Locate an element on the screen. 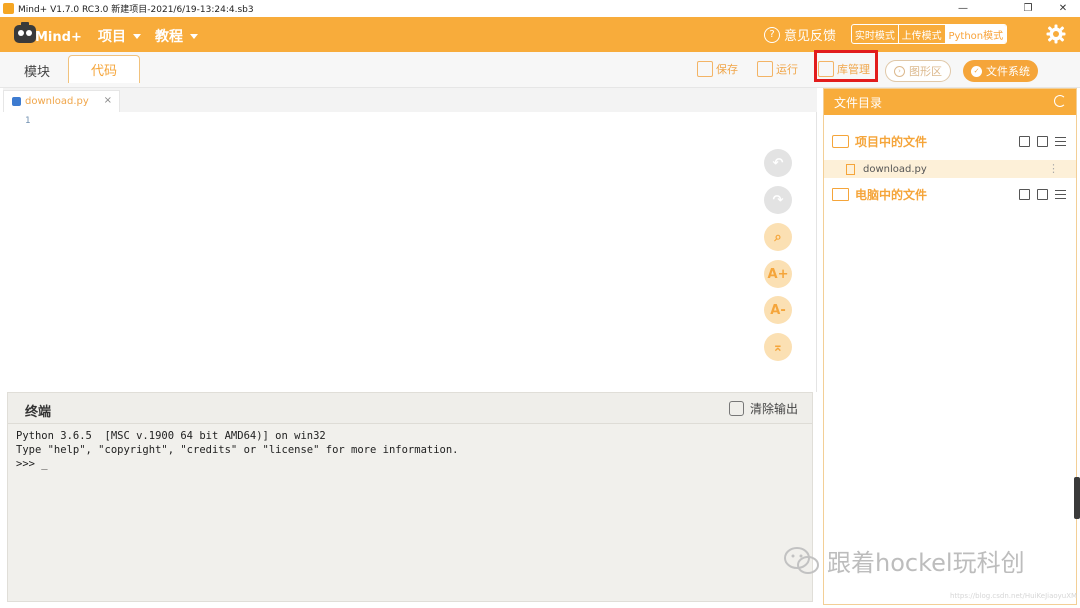  run-label: 运行 is located at coordinates (787, 69).